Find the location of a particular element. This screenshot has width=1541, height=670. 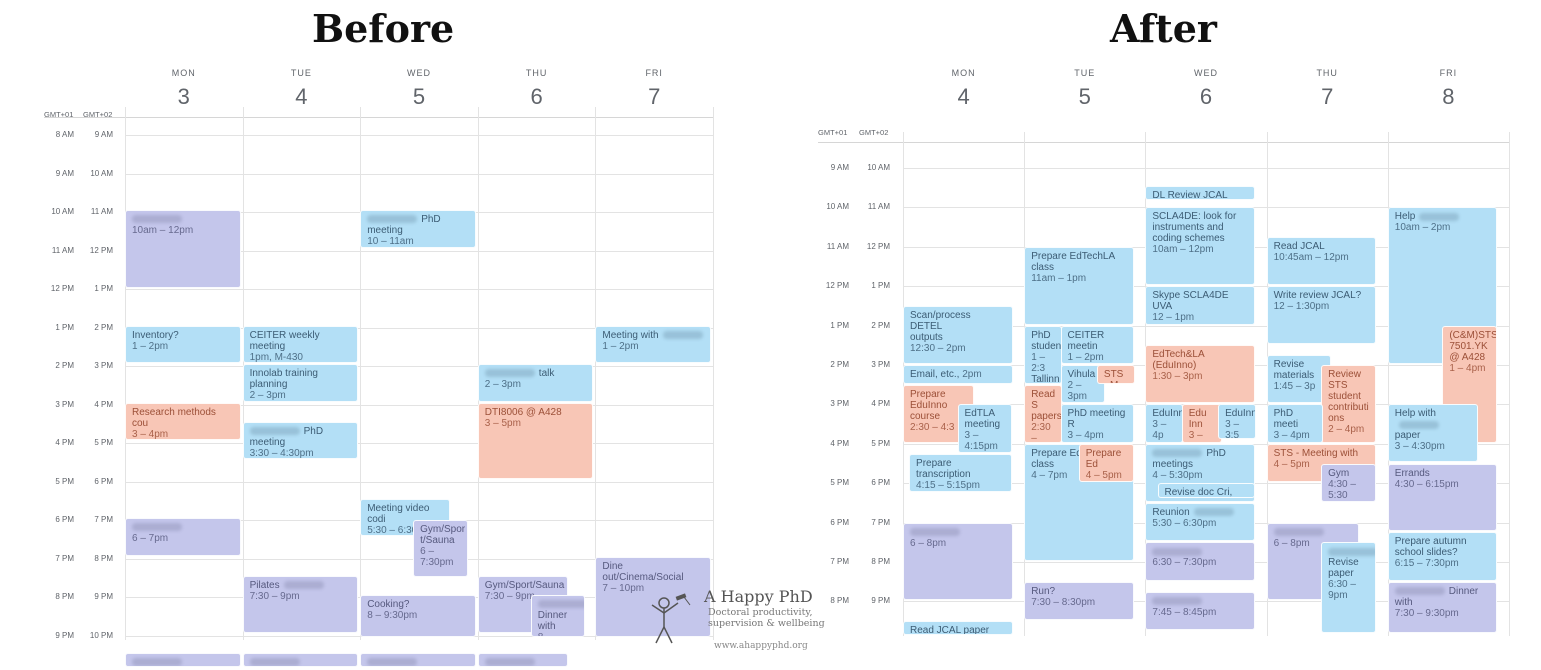

calendar-event: CEITER weekly meeting 1pm, M-430 is located at coordinates (300, 344).